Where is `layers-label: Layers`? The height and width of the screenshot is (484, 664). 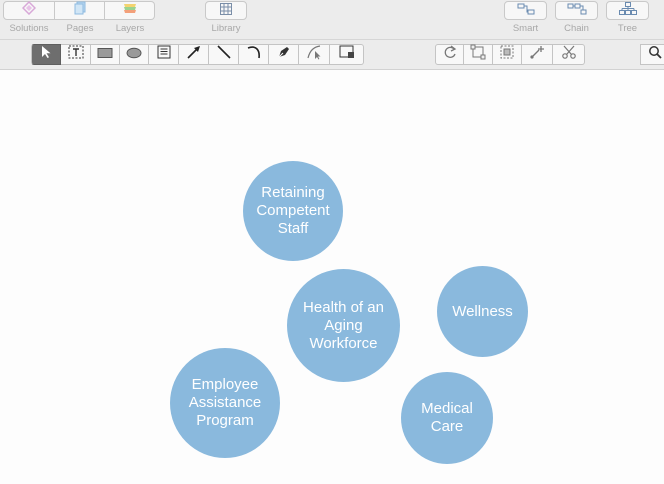
layers-label: Layers is located at coordinates (130, 28).